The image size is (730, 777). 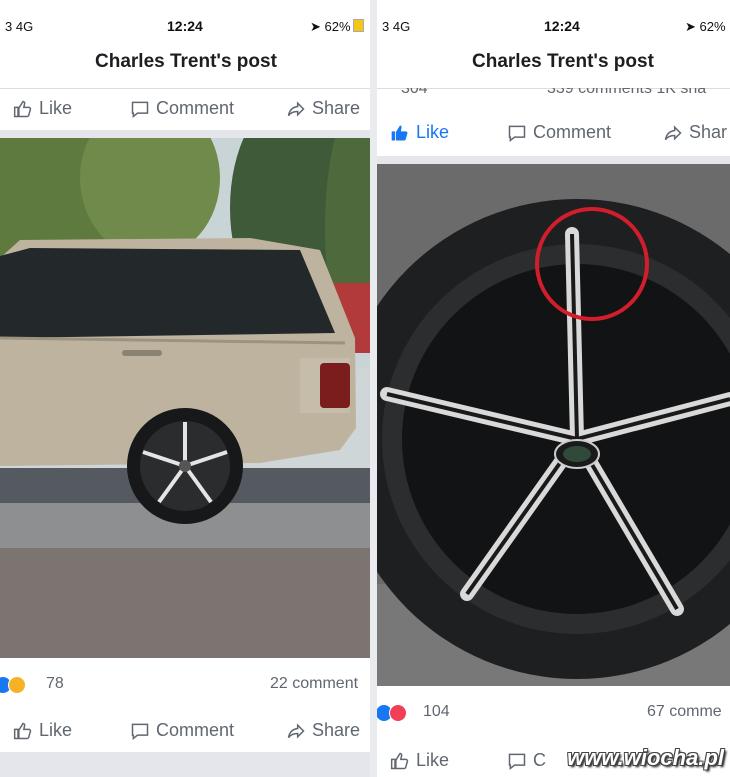 I want to click on action-bar-top: Like Comment Shar, so click(x=553, y=134).